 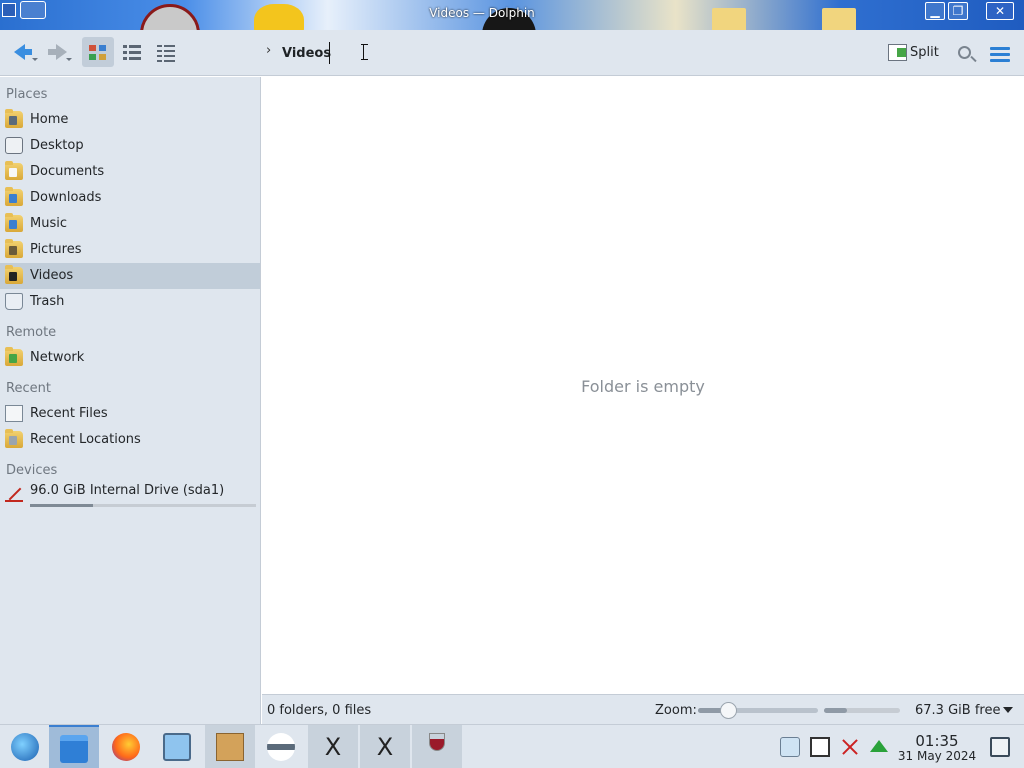 I want to click on sidebar-item-label: Desktop, so click(x=57, y=145).